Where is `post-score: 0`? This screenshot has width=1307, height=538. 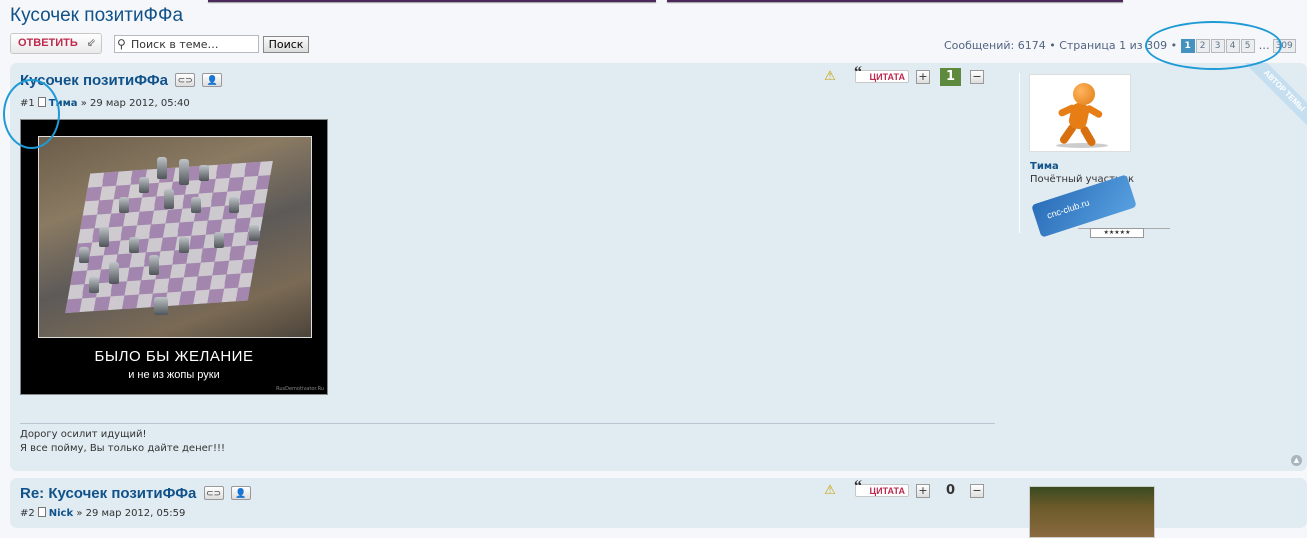 post-score: 0 is located at coordinates (950, 490).